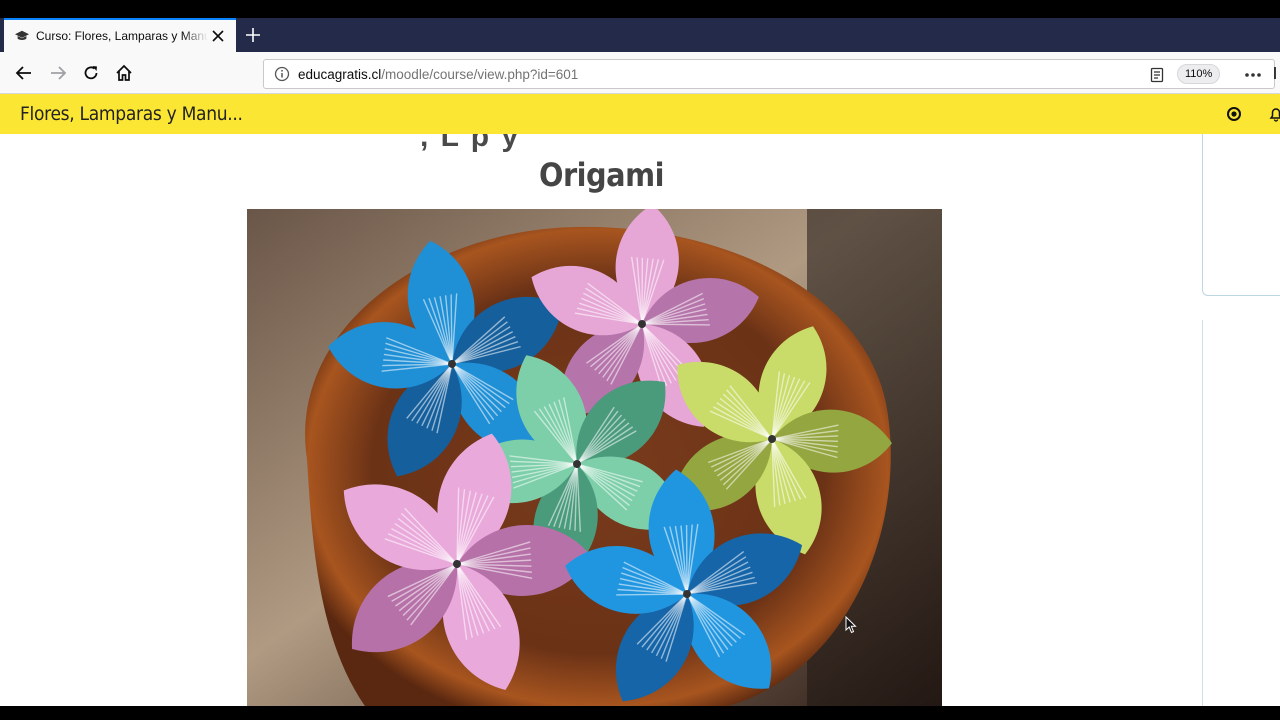 The width and height of the screenshot is (1280, 720). Describe the element at coordinates (480, 74) in the screenshot. I see `url-path: /moodle/course/view.php?id=601` at that location.